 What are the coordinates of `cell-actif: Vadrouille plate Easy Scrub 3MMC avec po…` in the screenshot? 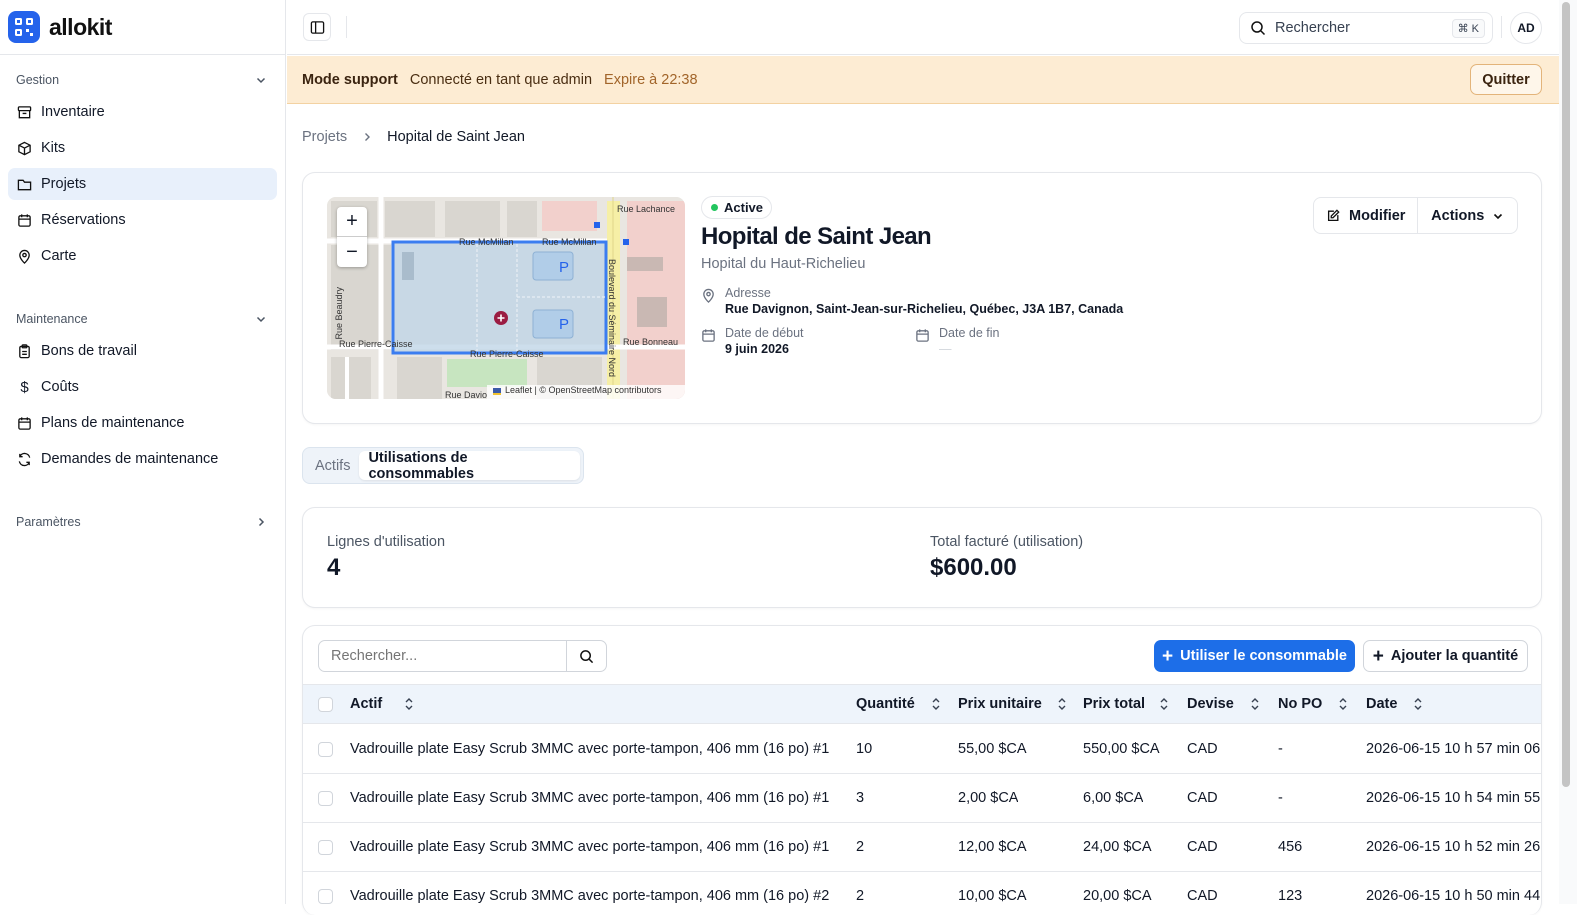 It's located at (590, 798).